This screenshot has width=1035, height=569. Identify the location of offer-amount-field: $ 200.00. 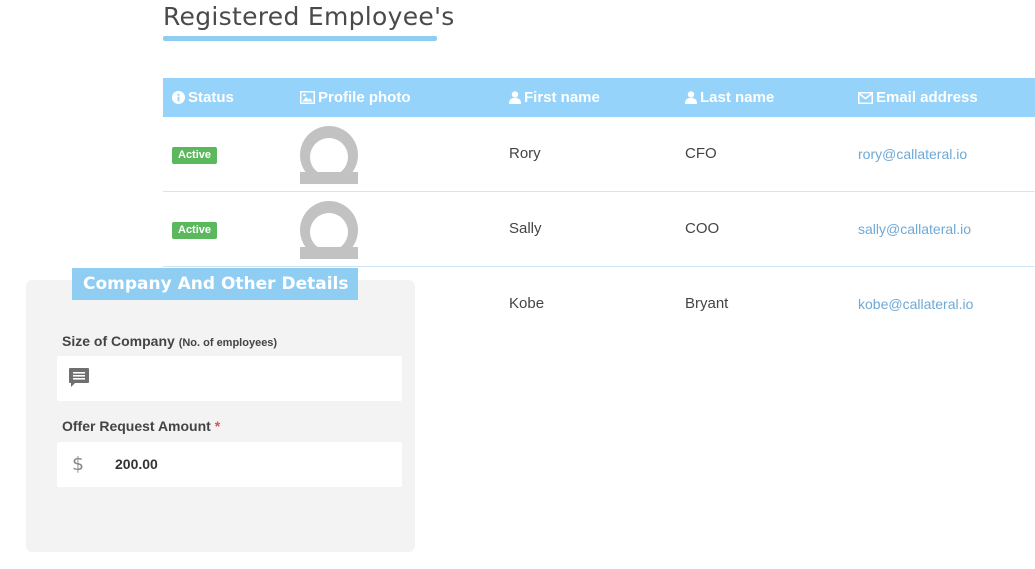
(229, 464).